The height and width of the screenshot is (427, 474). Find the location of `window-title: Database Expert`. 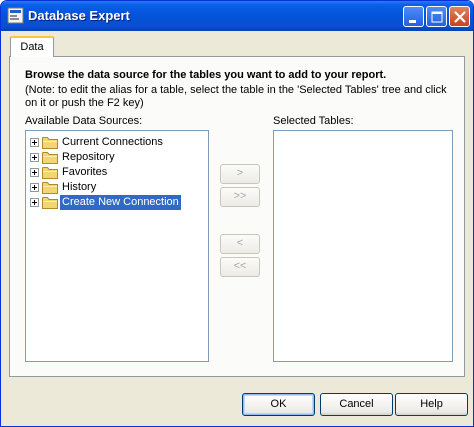

window-title: Database Expert is located at coordinates (79, 15).